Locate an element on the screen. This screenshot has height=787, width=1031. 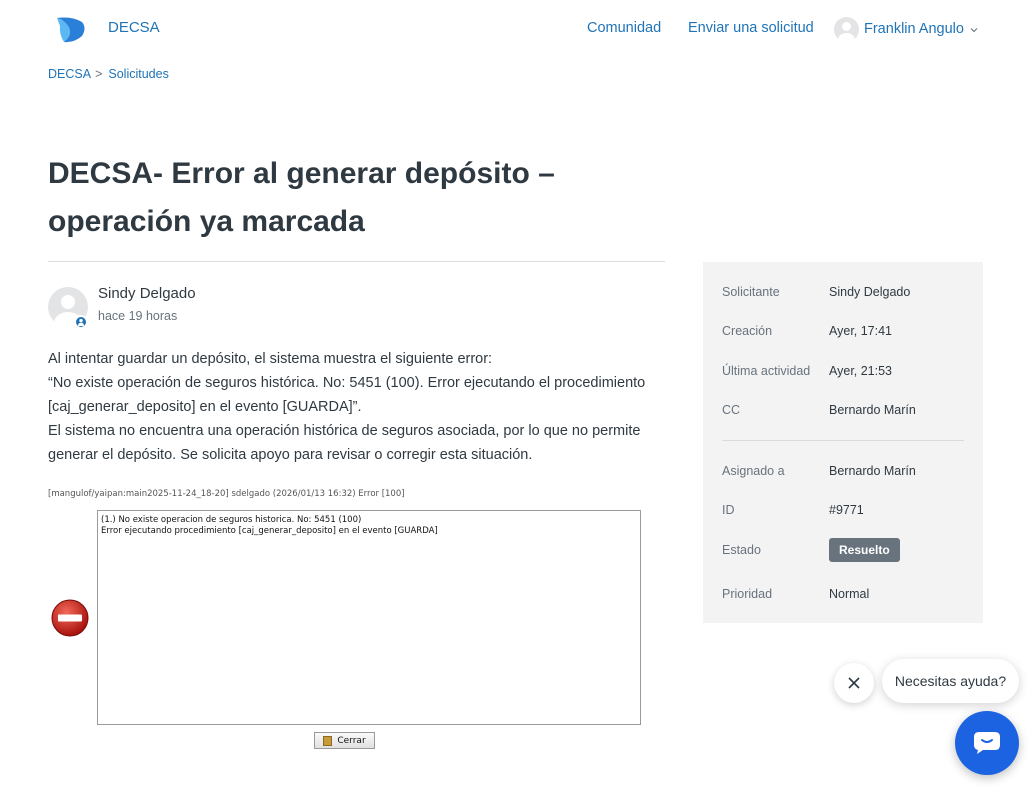
user-menu: Franklin Angulo is located at coordinates (906, 29).